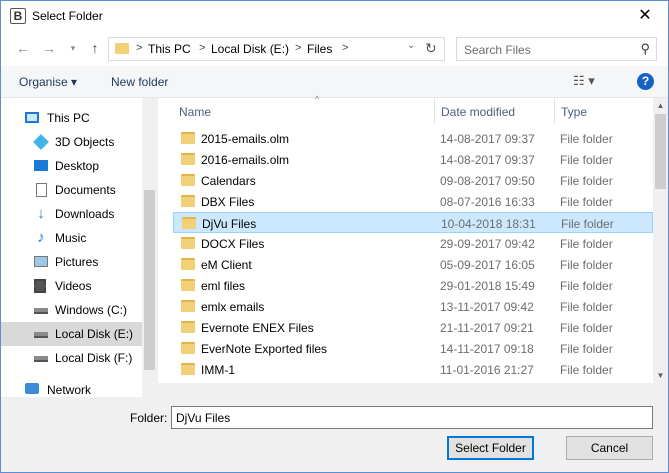 This screenshot has width=669, height=473. Describe the element at coordinates (495, 111) in the screenshot. I see `column-header-date: Date modified` at that location.